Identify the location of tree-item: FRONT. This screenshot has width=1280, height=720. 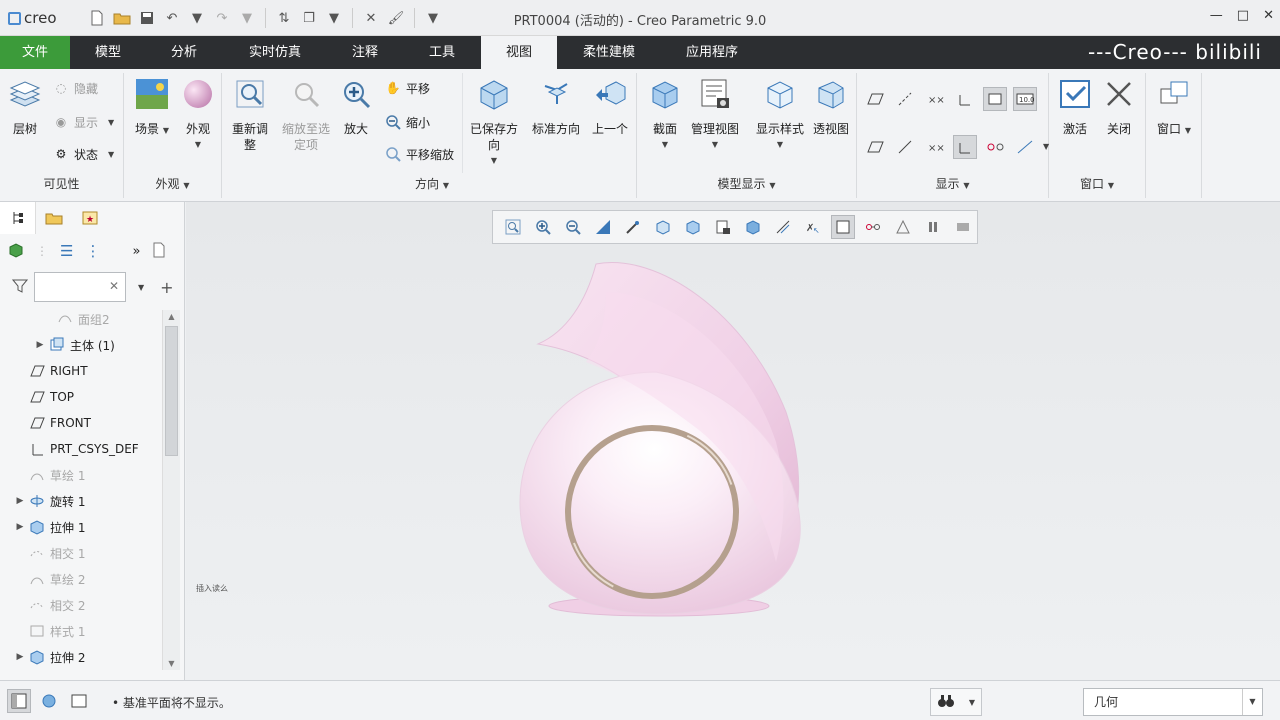
(81, 423).